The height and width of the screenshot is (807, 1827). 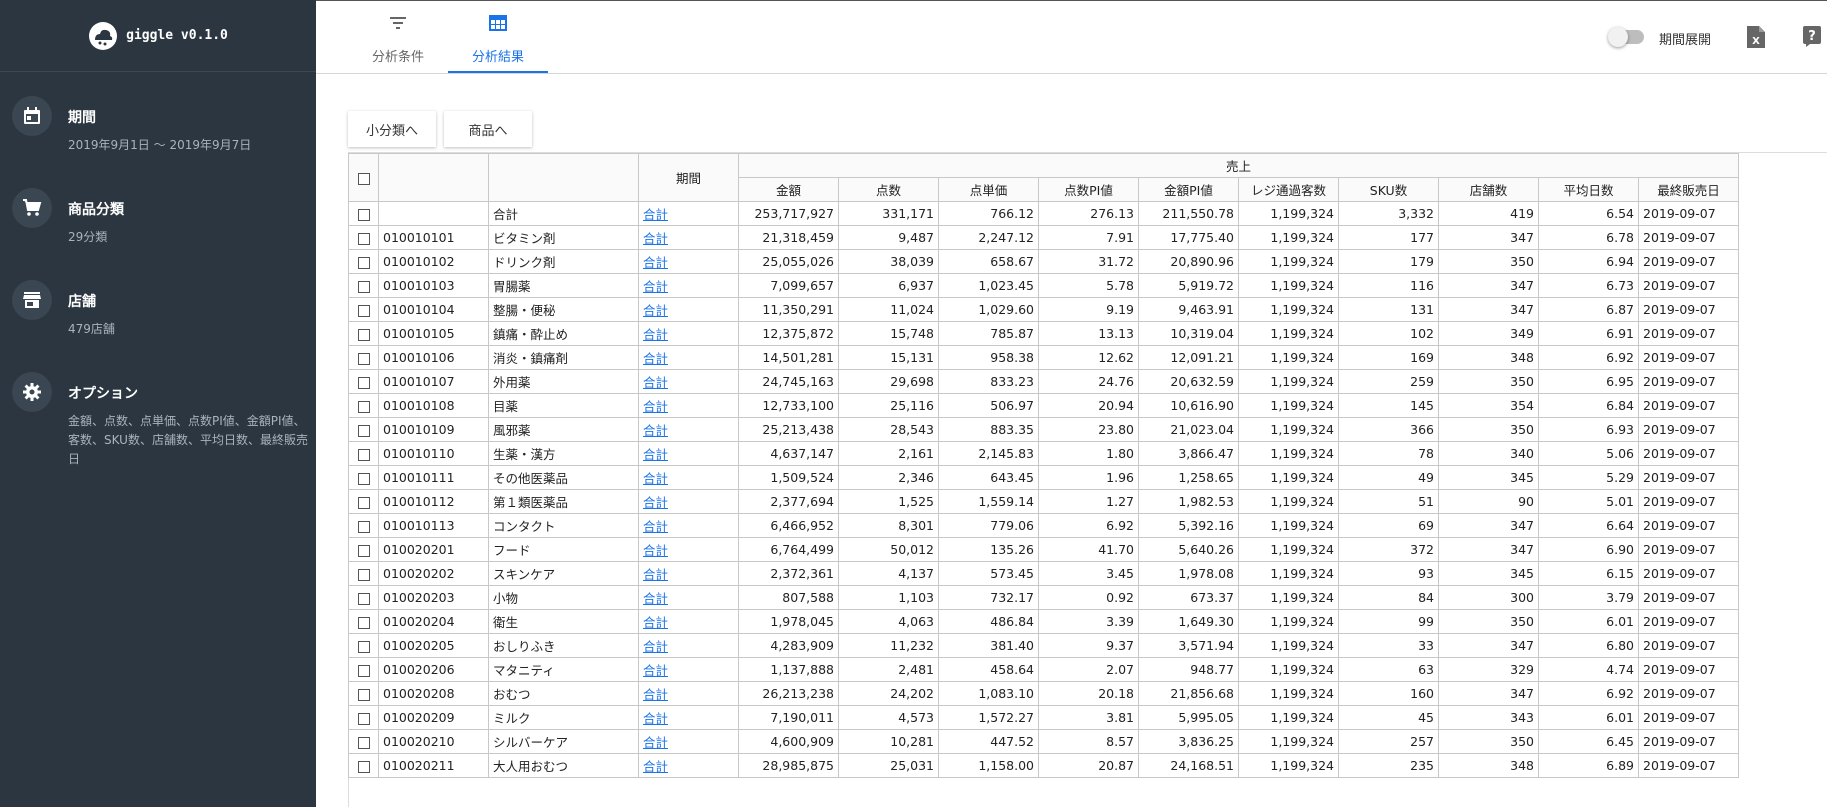 I want to click on column-header: レジ通過客数, so click(x=1288, y=189).